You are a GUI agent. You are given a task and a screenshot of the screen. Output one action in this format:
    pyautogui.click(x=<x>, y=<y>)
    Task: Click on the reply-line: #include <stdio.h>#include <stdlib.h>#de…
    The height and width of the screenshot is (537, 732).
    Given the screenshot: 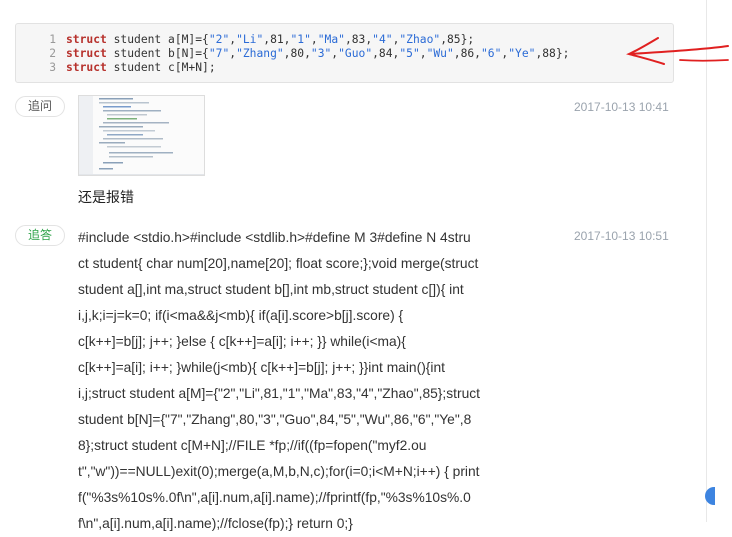 What is the action you would take?
    pyautogui.click(x=274, y=237)
    